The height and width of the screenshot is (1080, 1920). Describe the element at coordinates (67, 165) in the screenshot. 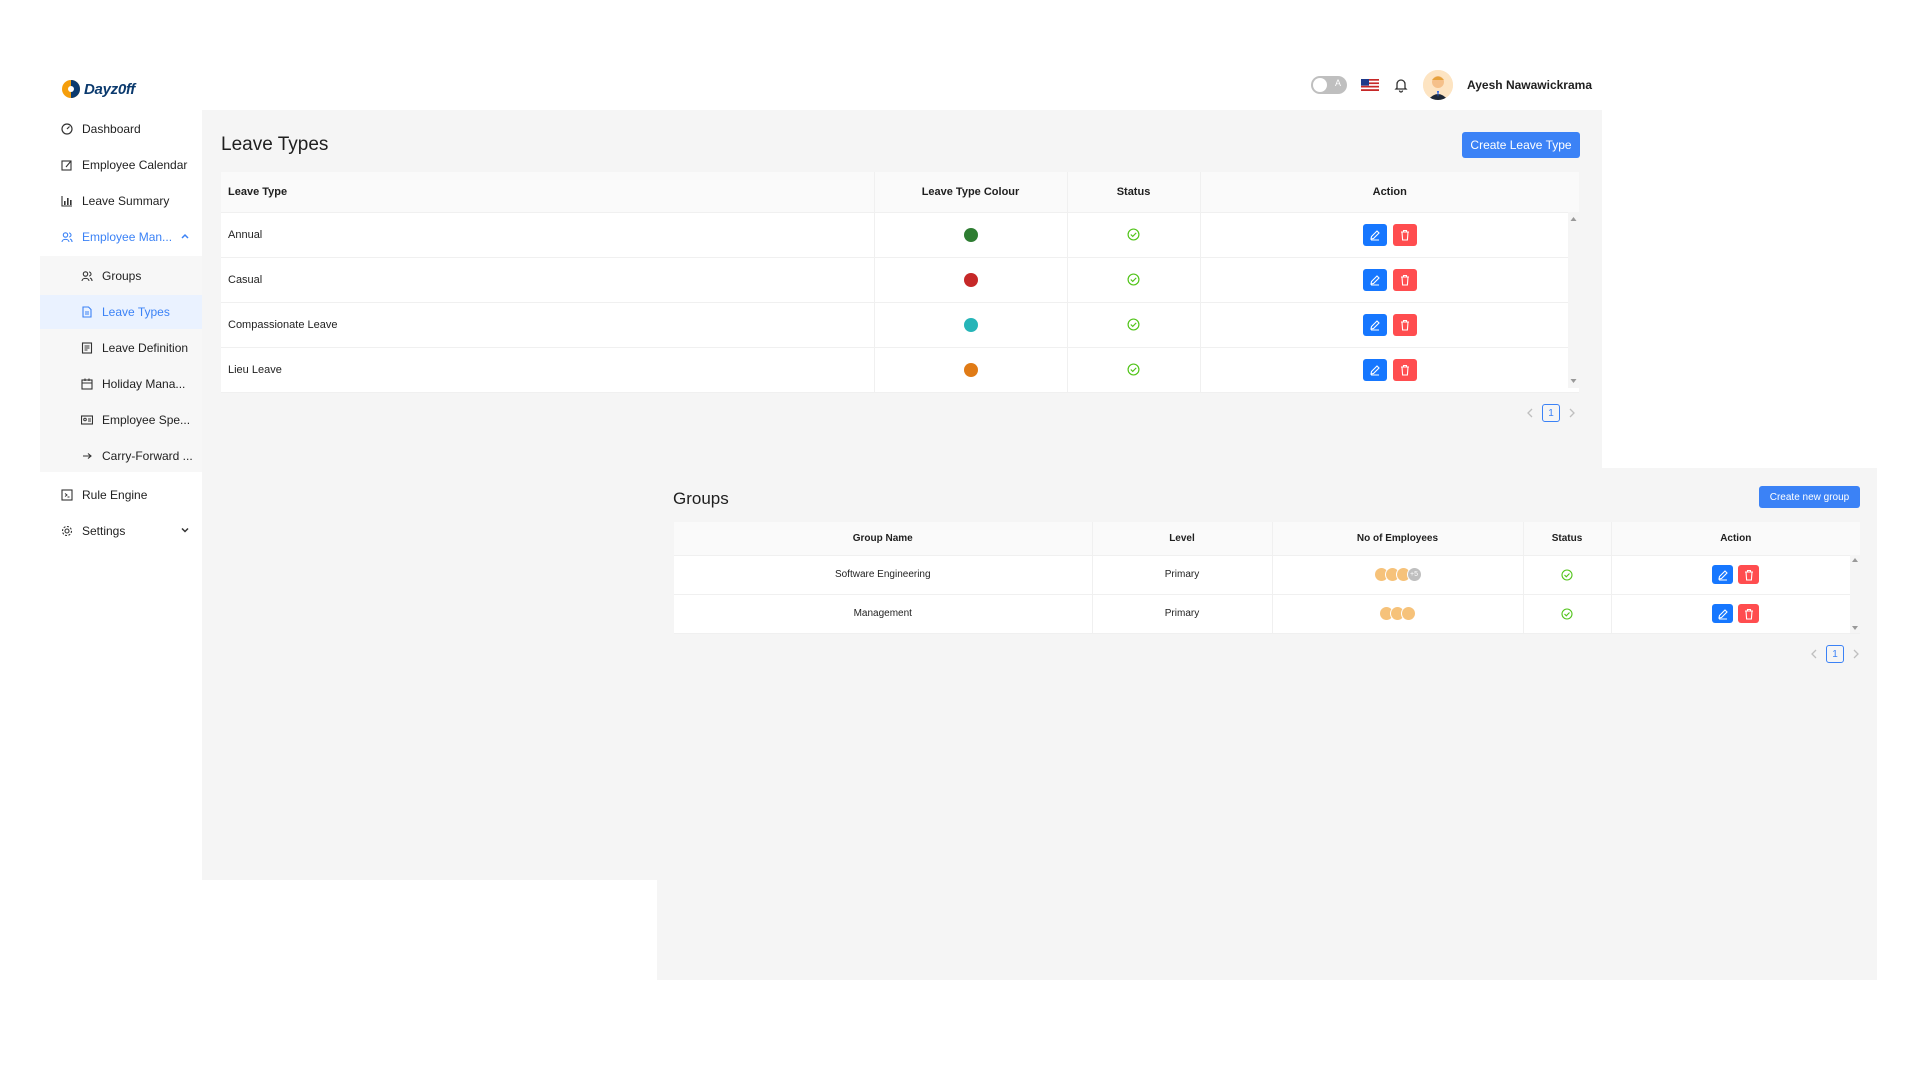

I see `edit-calendar-icon` at that location.